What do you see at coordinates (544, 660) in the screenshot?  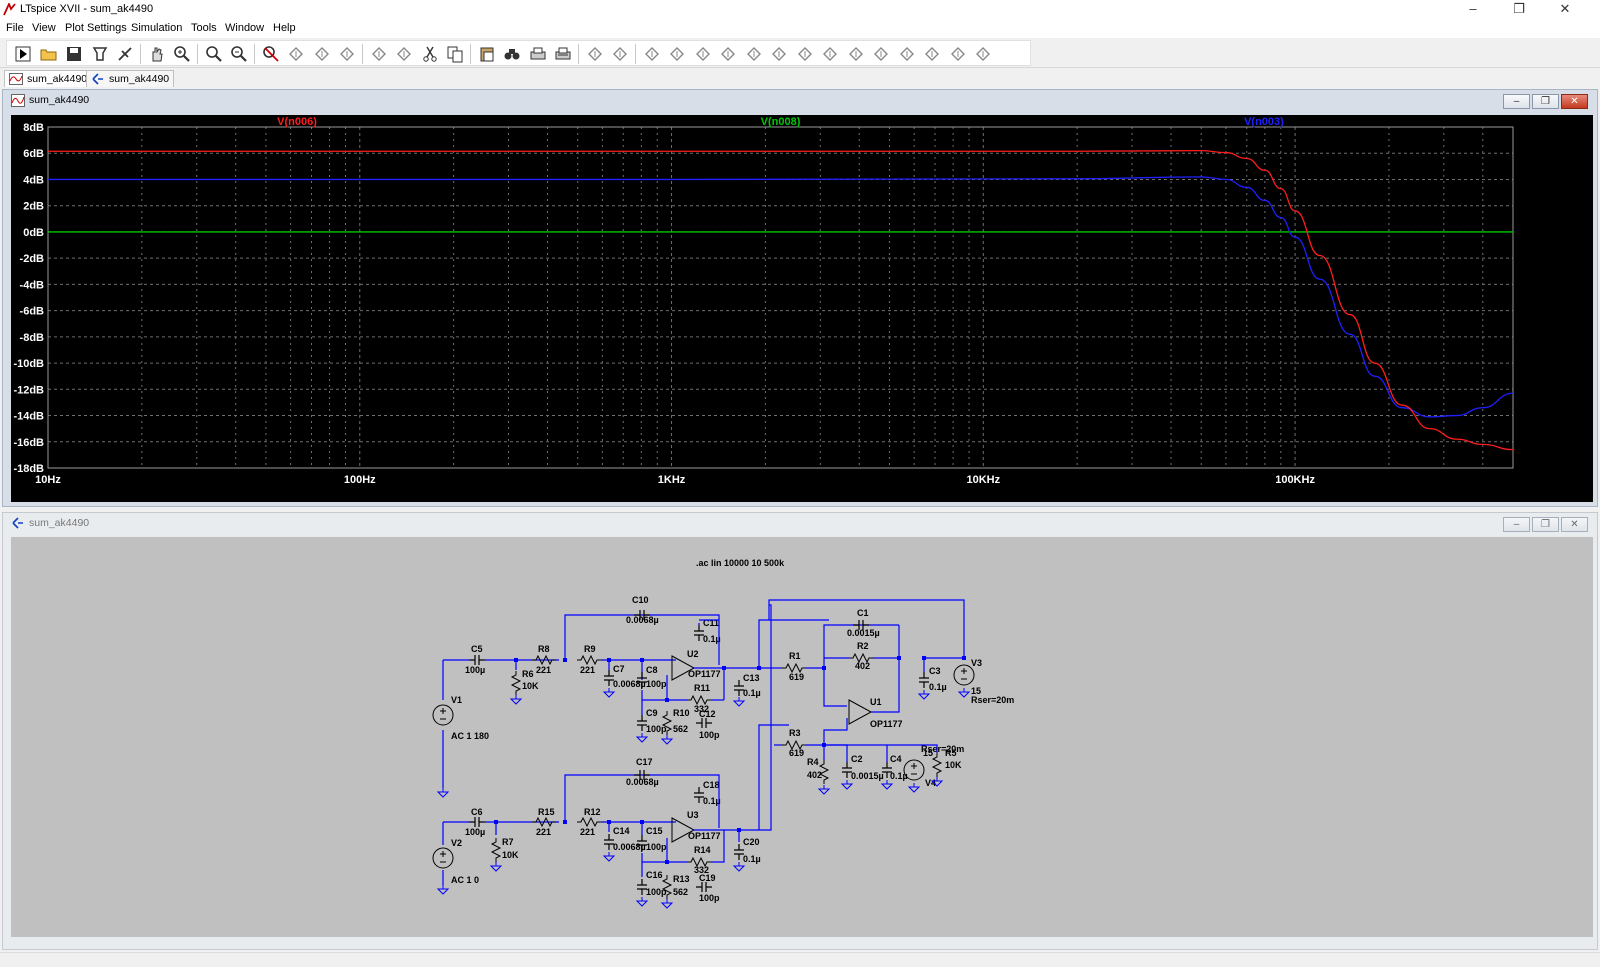 I see `r8-resistor-h` at bounding box center [544, 660].